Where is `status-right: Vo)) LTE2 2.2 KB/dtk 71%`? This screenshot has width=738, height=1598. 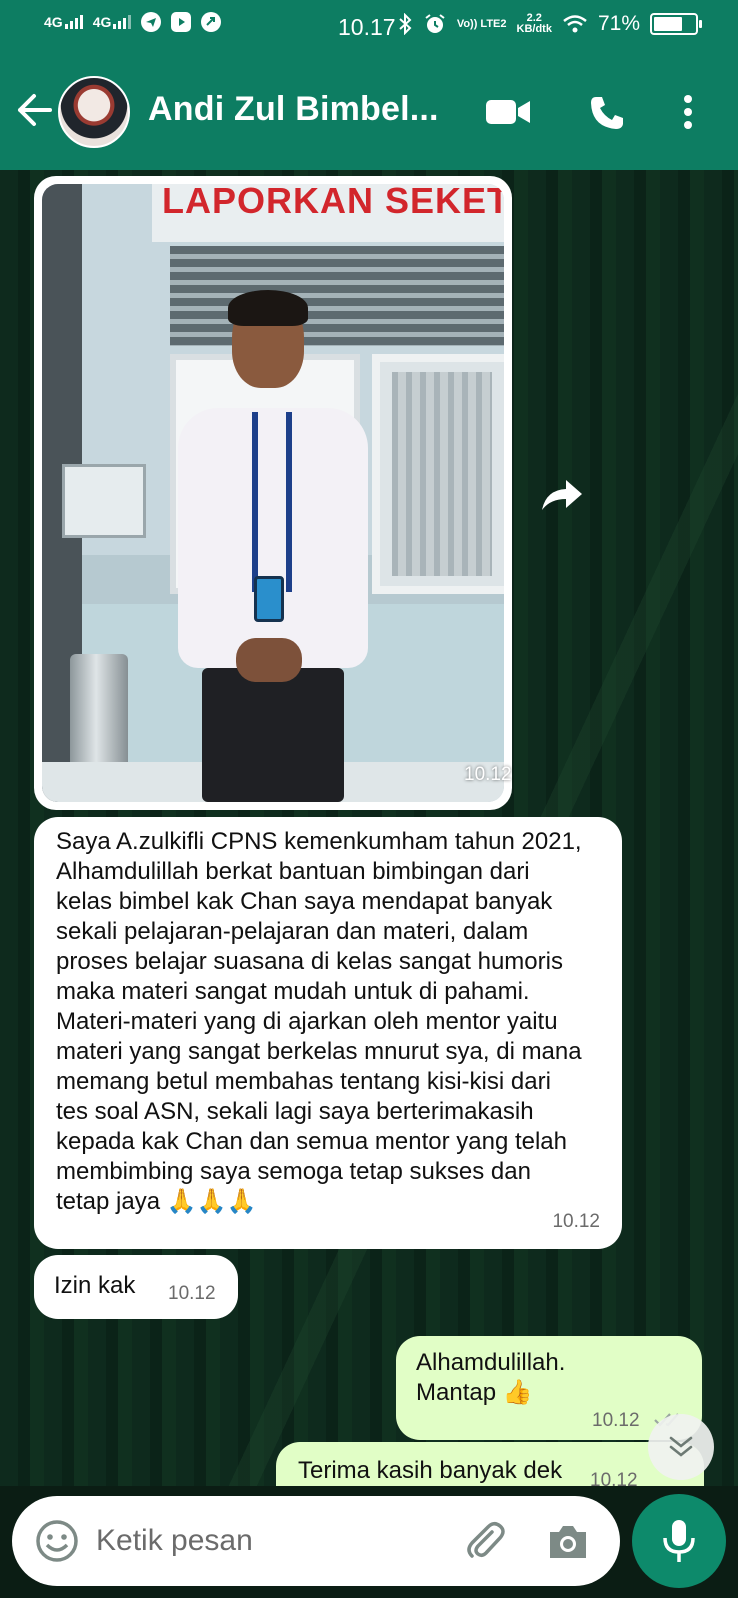 status-right: Vo)) LTE2 2.2 KB/dtk 71% is located at coordinates (549, 24).